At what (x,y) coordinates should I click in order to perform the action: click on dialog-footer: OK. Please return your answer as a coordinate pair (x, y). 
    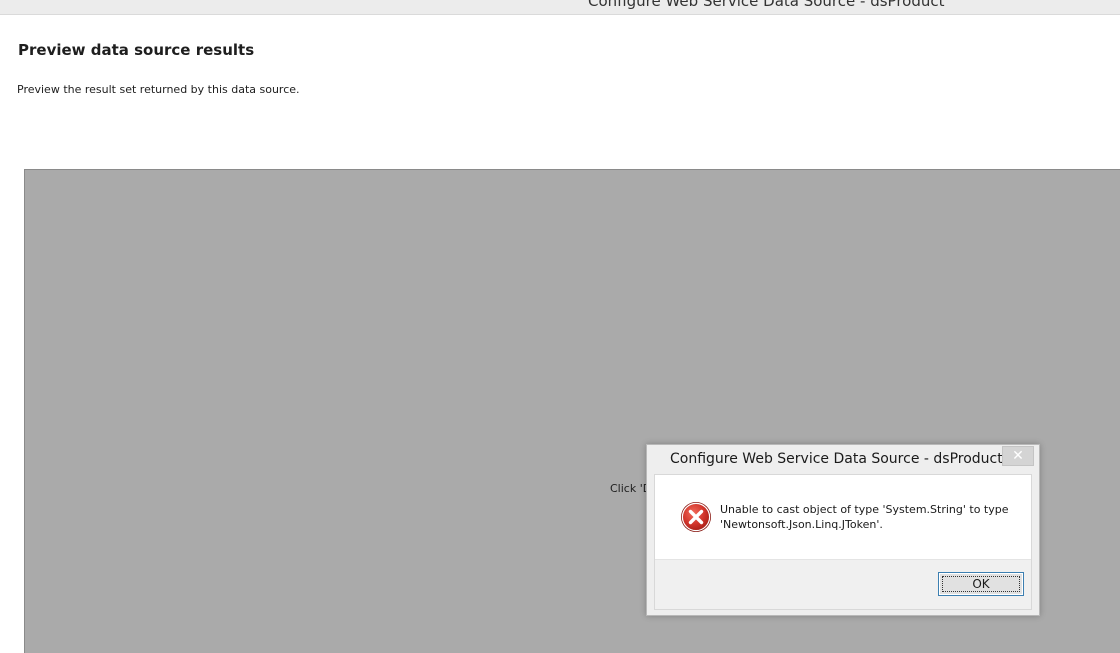
    Looking at the image, I should click on (843, 584).